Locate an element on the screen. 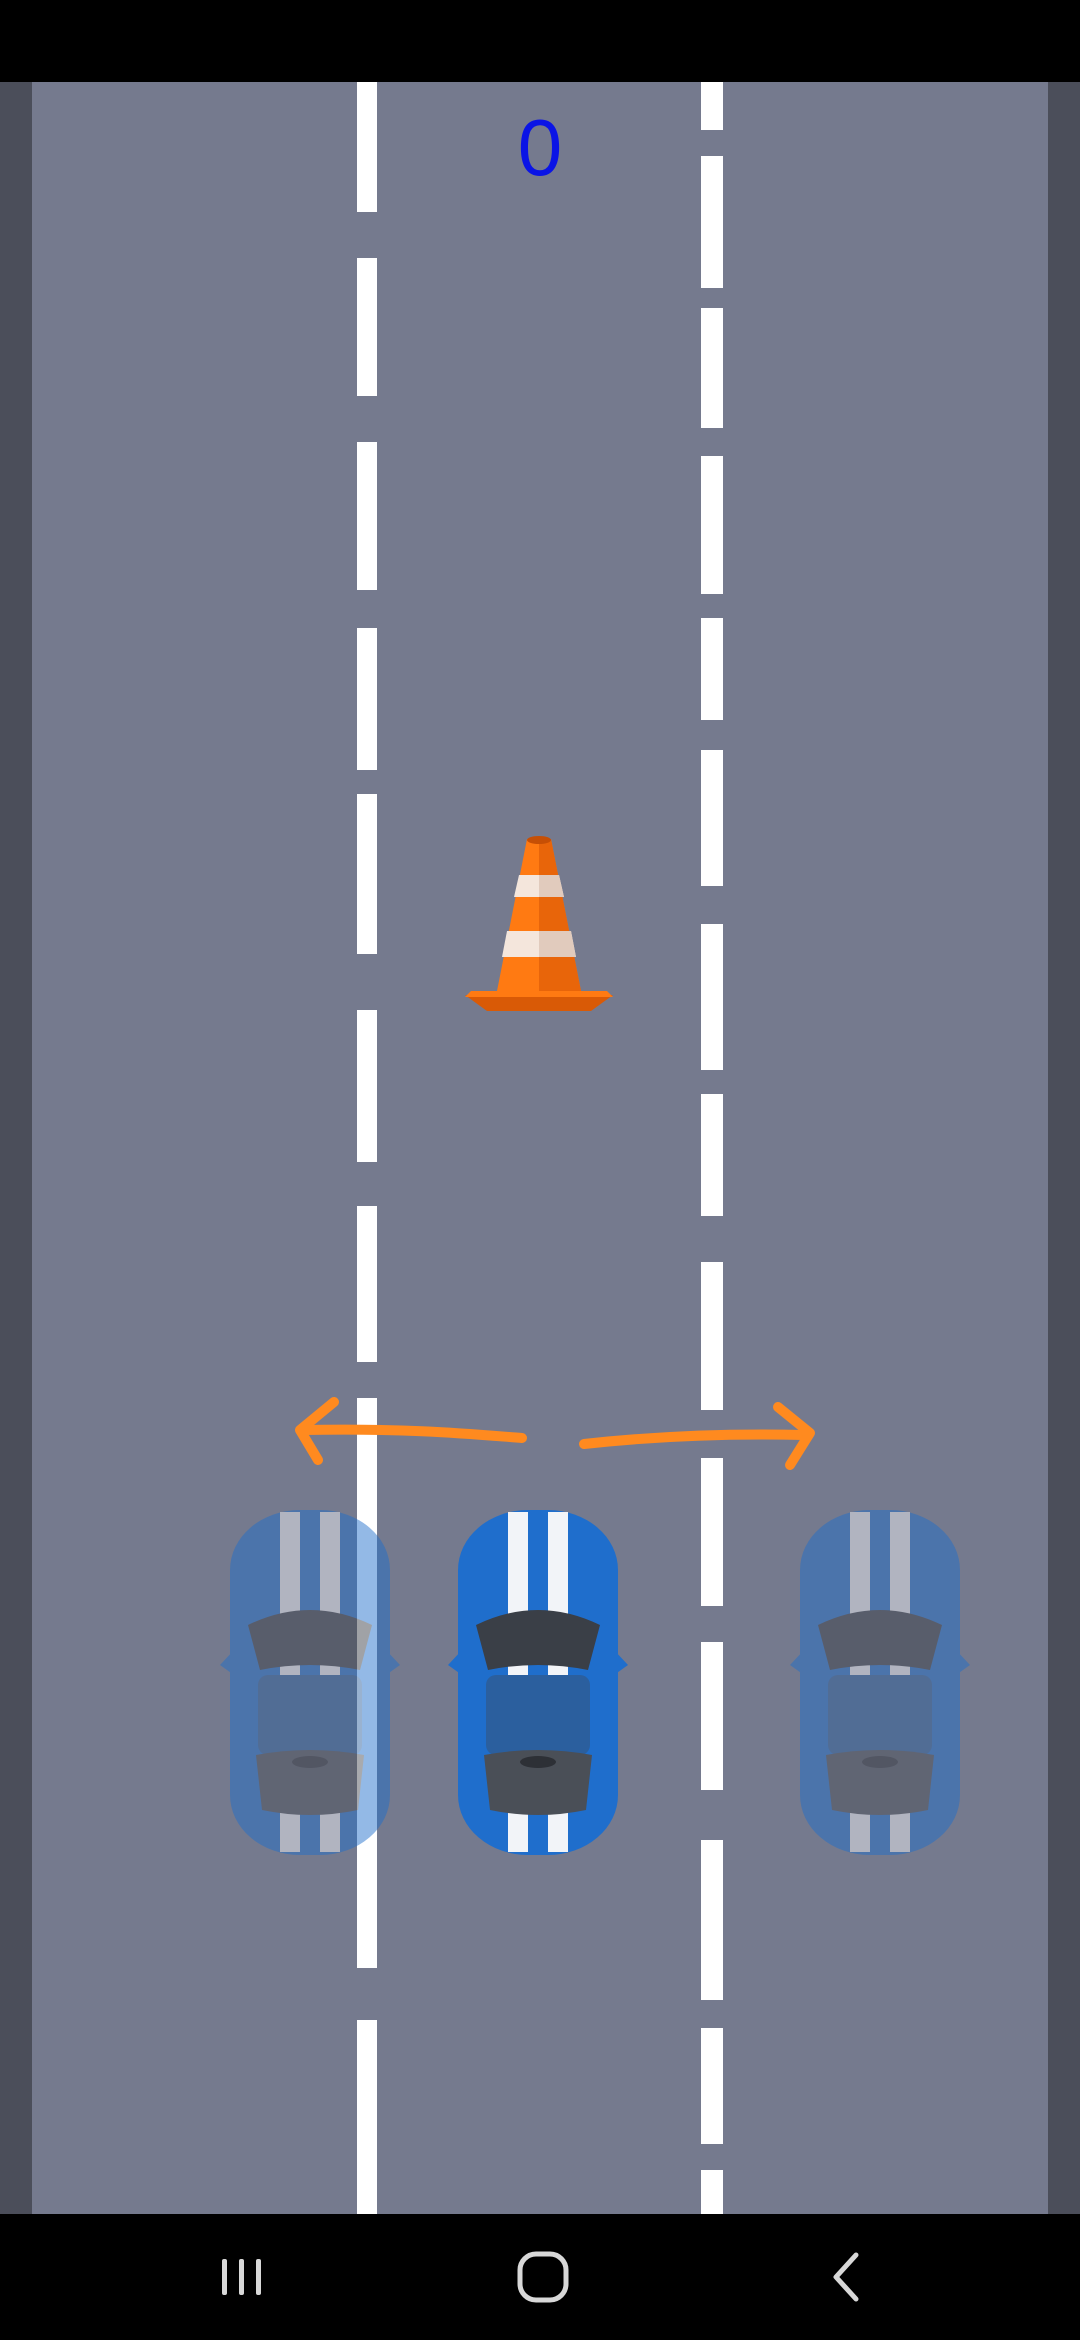 This screenshot has width=1080, height=2340. lane-divider-left is located at coordinates (367, 1148).